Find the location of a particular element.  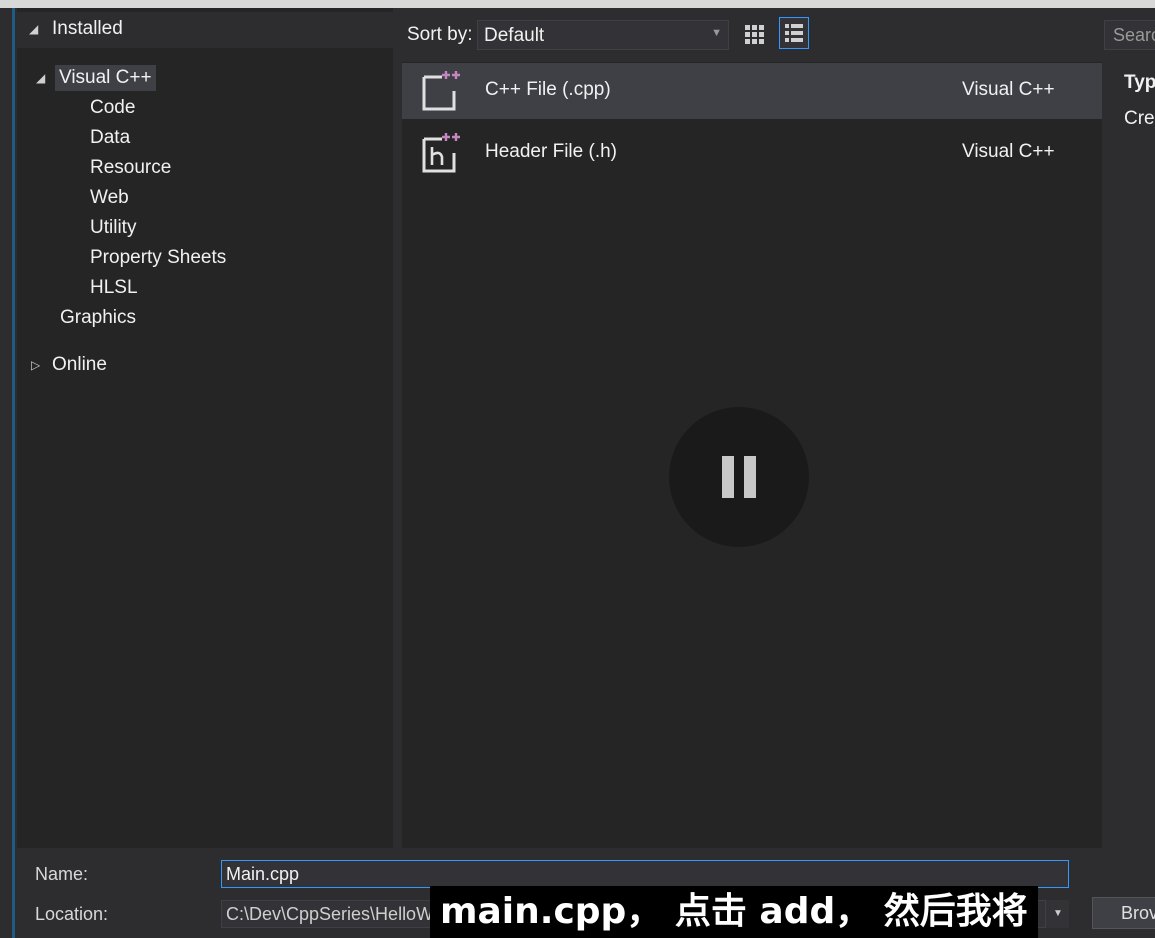

video-pause-button is located at coordinates (739, 477).